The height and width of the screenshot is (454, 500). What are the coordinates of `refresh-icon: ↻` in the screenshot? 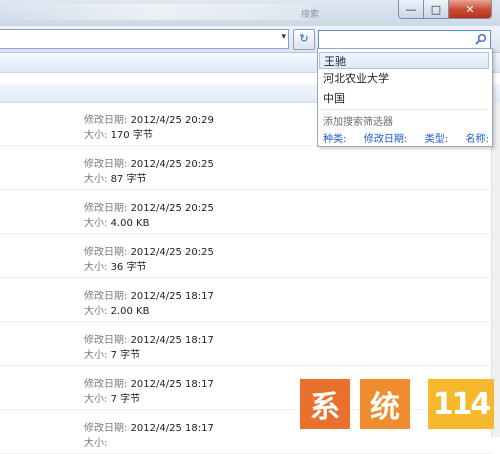 It's located at (304, 38).